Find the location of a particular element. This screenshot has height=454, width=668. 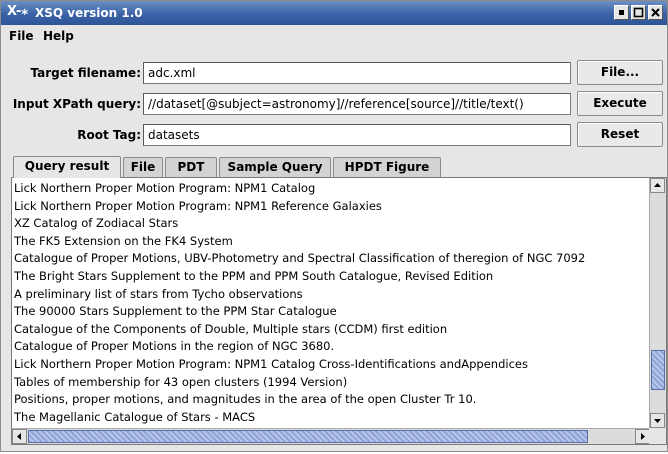

target-filename-label: Target filename: is located at coordinates (85, 73).